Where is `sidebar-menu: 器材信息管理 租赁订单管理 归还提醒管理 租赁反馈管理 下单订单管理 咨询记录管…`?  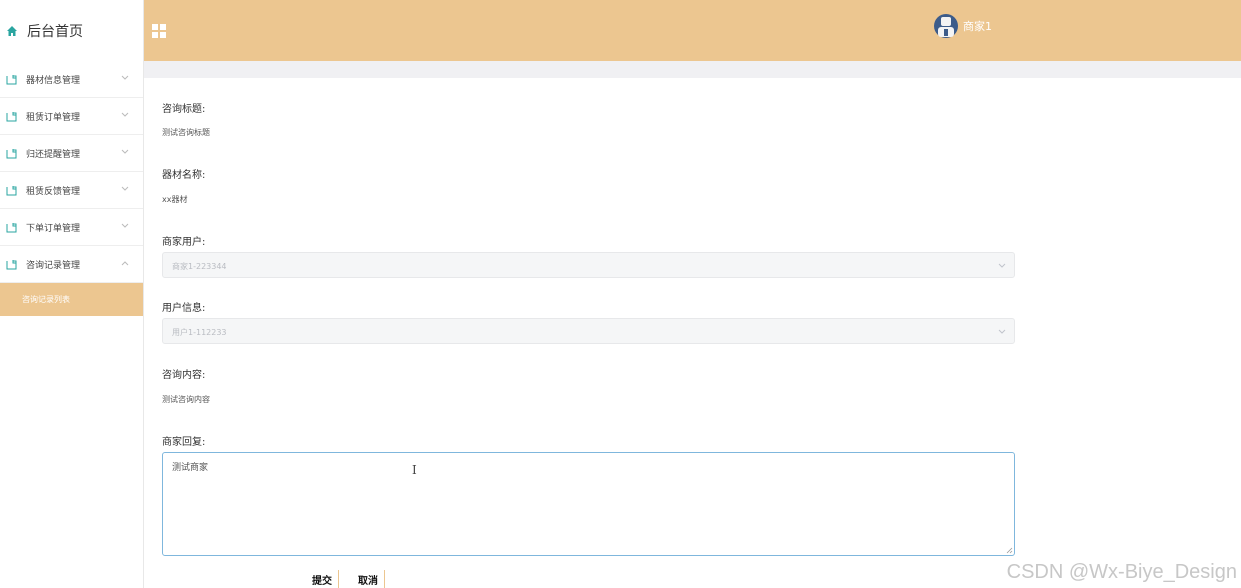 sidebar-menu: 器材信息管理 租赁订单管理 归还提醒管理 租赁反馈管理 下单订单管理 咨询记录管… is located at coordinates (71, 172).